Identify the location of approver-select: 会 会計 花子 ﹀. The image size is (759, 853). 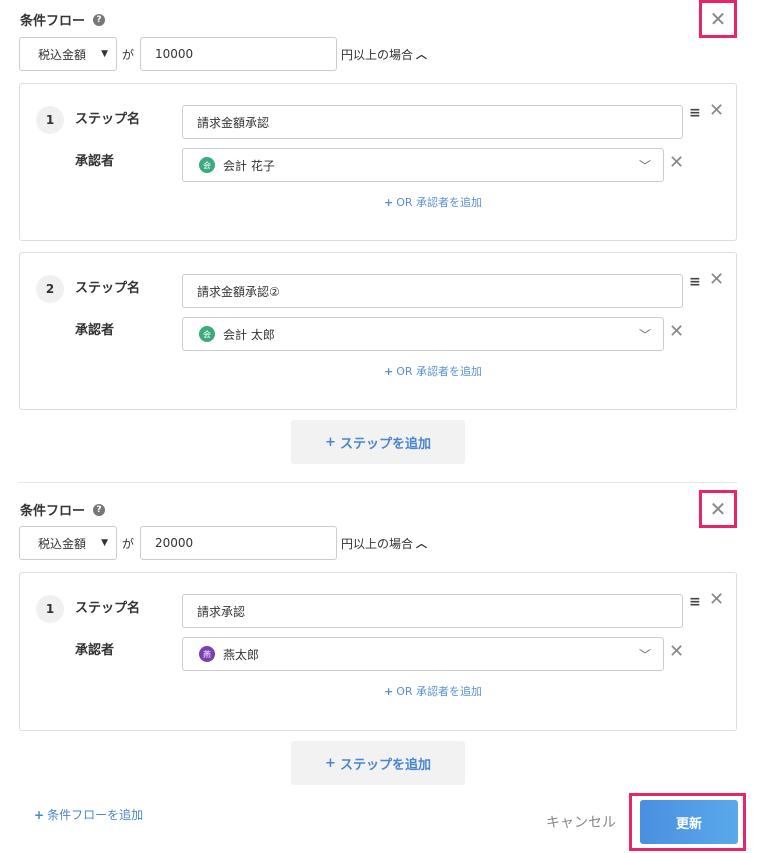
(423, 165).